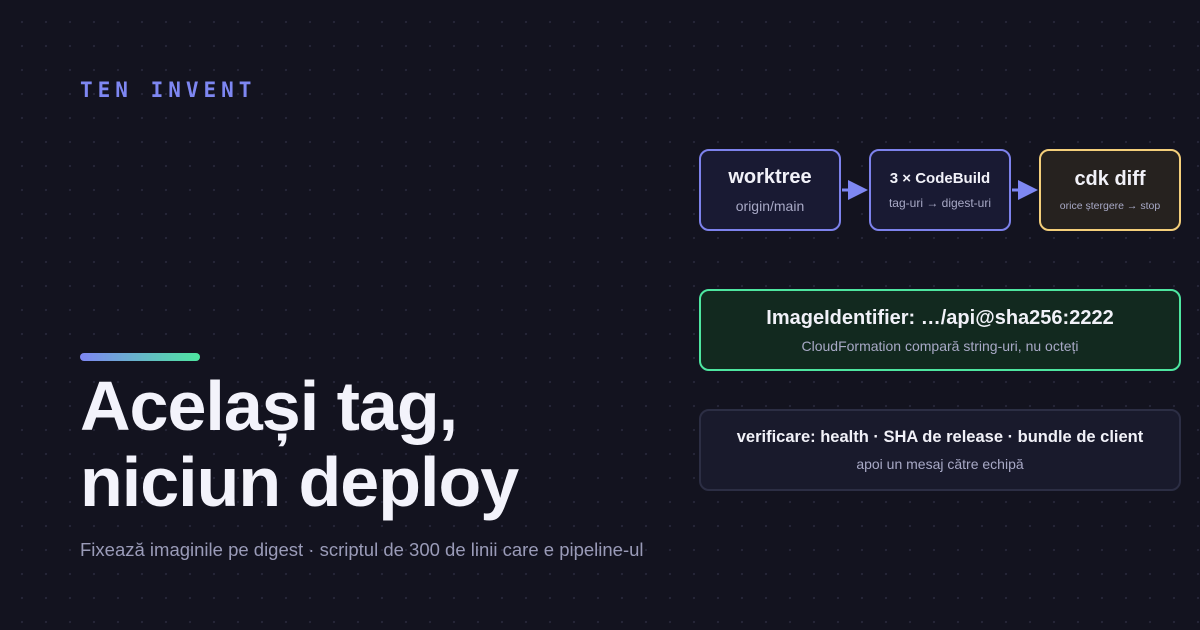 The width and height of the screenshot is (1200, 630). Describe the element at coordinates (770, 206) in the screenshot. I see `flow-step-subtitle: origin/main` at that location.